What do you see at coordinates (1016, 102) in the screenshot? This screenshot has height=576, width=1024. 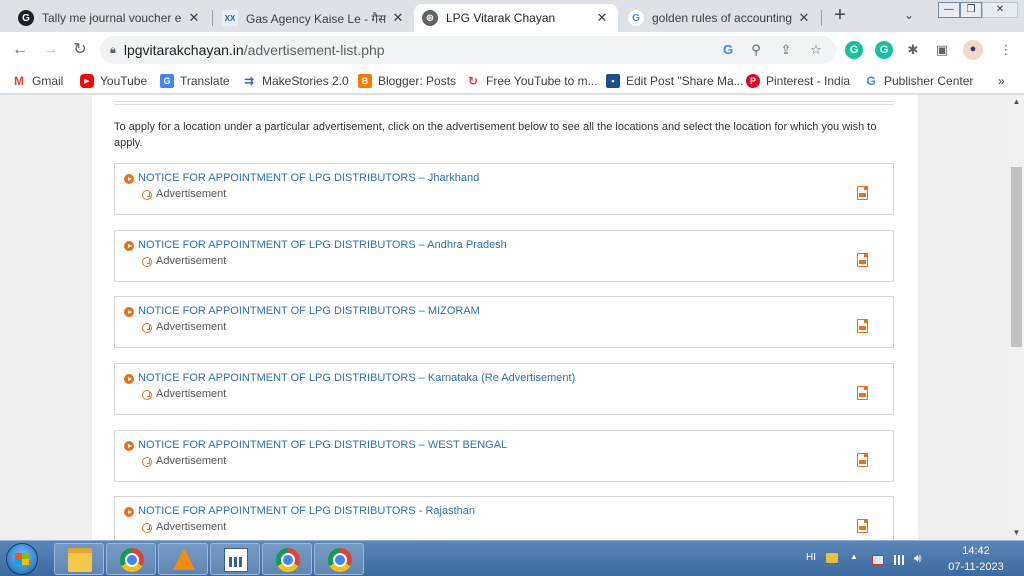 I see `scroll-up-arrow-icon: ▲` at bounding box center [1016, 102].